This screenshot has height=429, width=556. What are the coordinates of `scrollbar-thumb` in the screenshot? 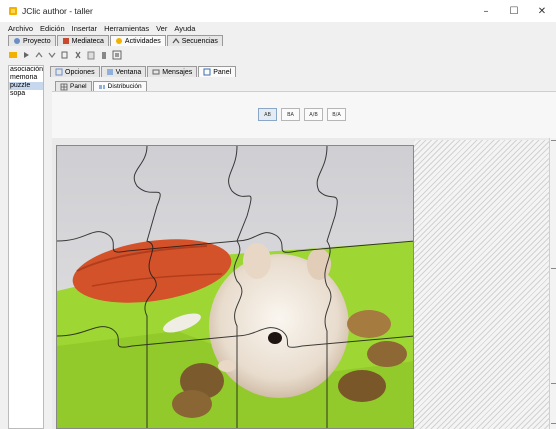 It's located at (553, 268).